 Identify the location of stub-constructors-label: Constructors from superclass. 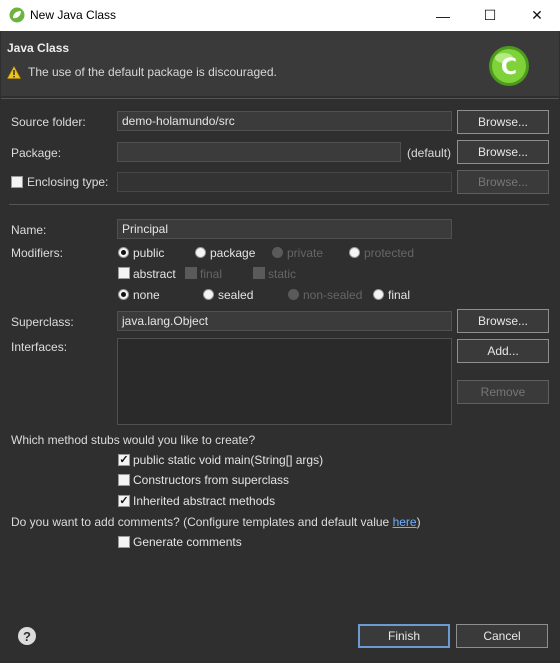
(211, 480).